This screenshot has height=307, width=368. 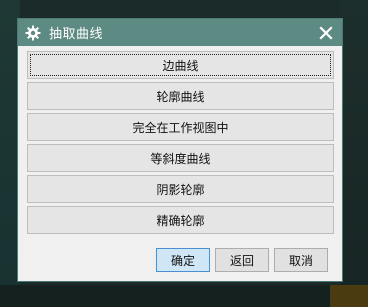 I want to click on option-shadow-outline-button: 阴影轮廓, so click(x=180, y=189).